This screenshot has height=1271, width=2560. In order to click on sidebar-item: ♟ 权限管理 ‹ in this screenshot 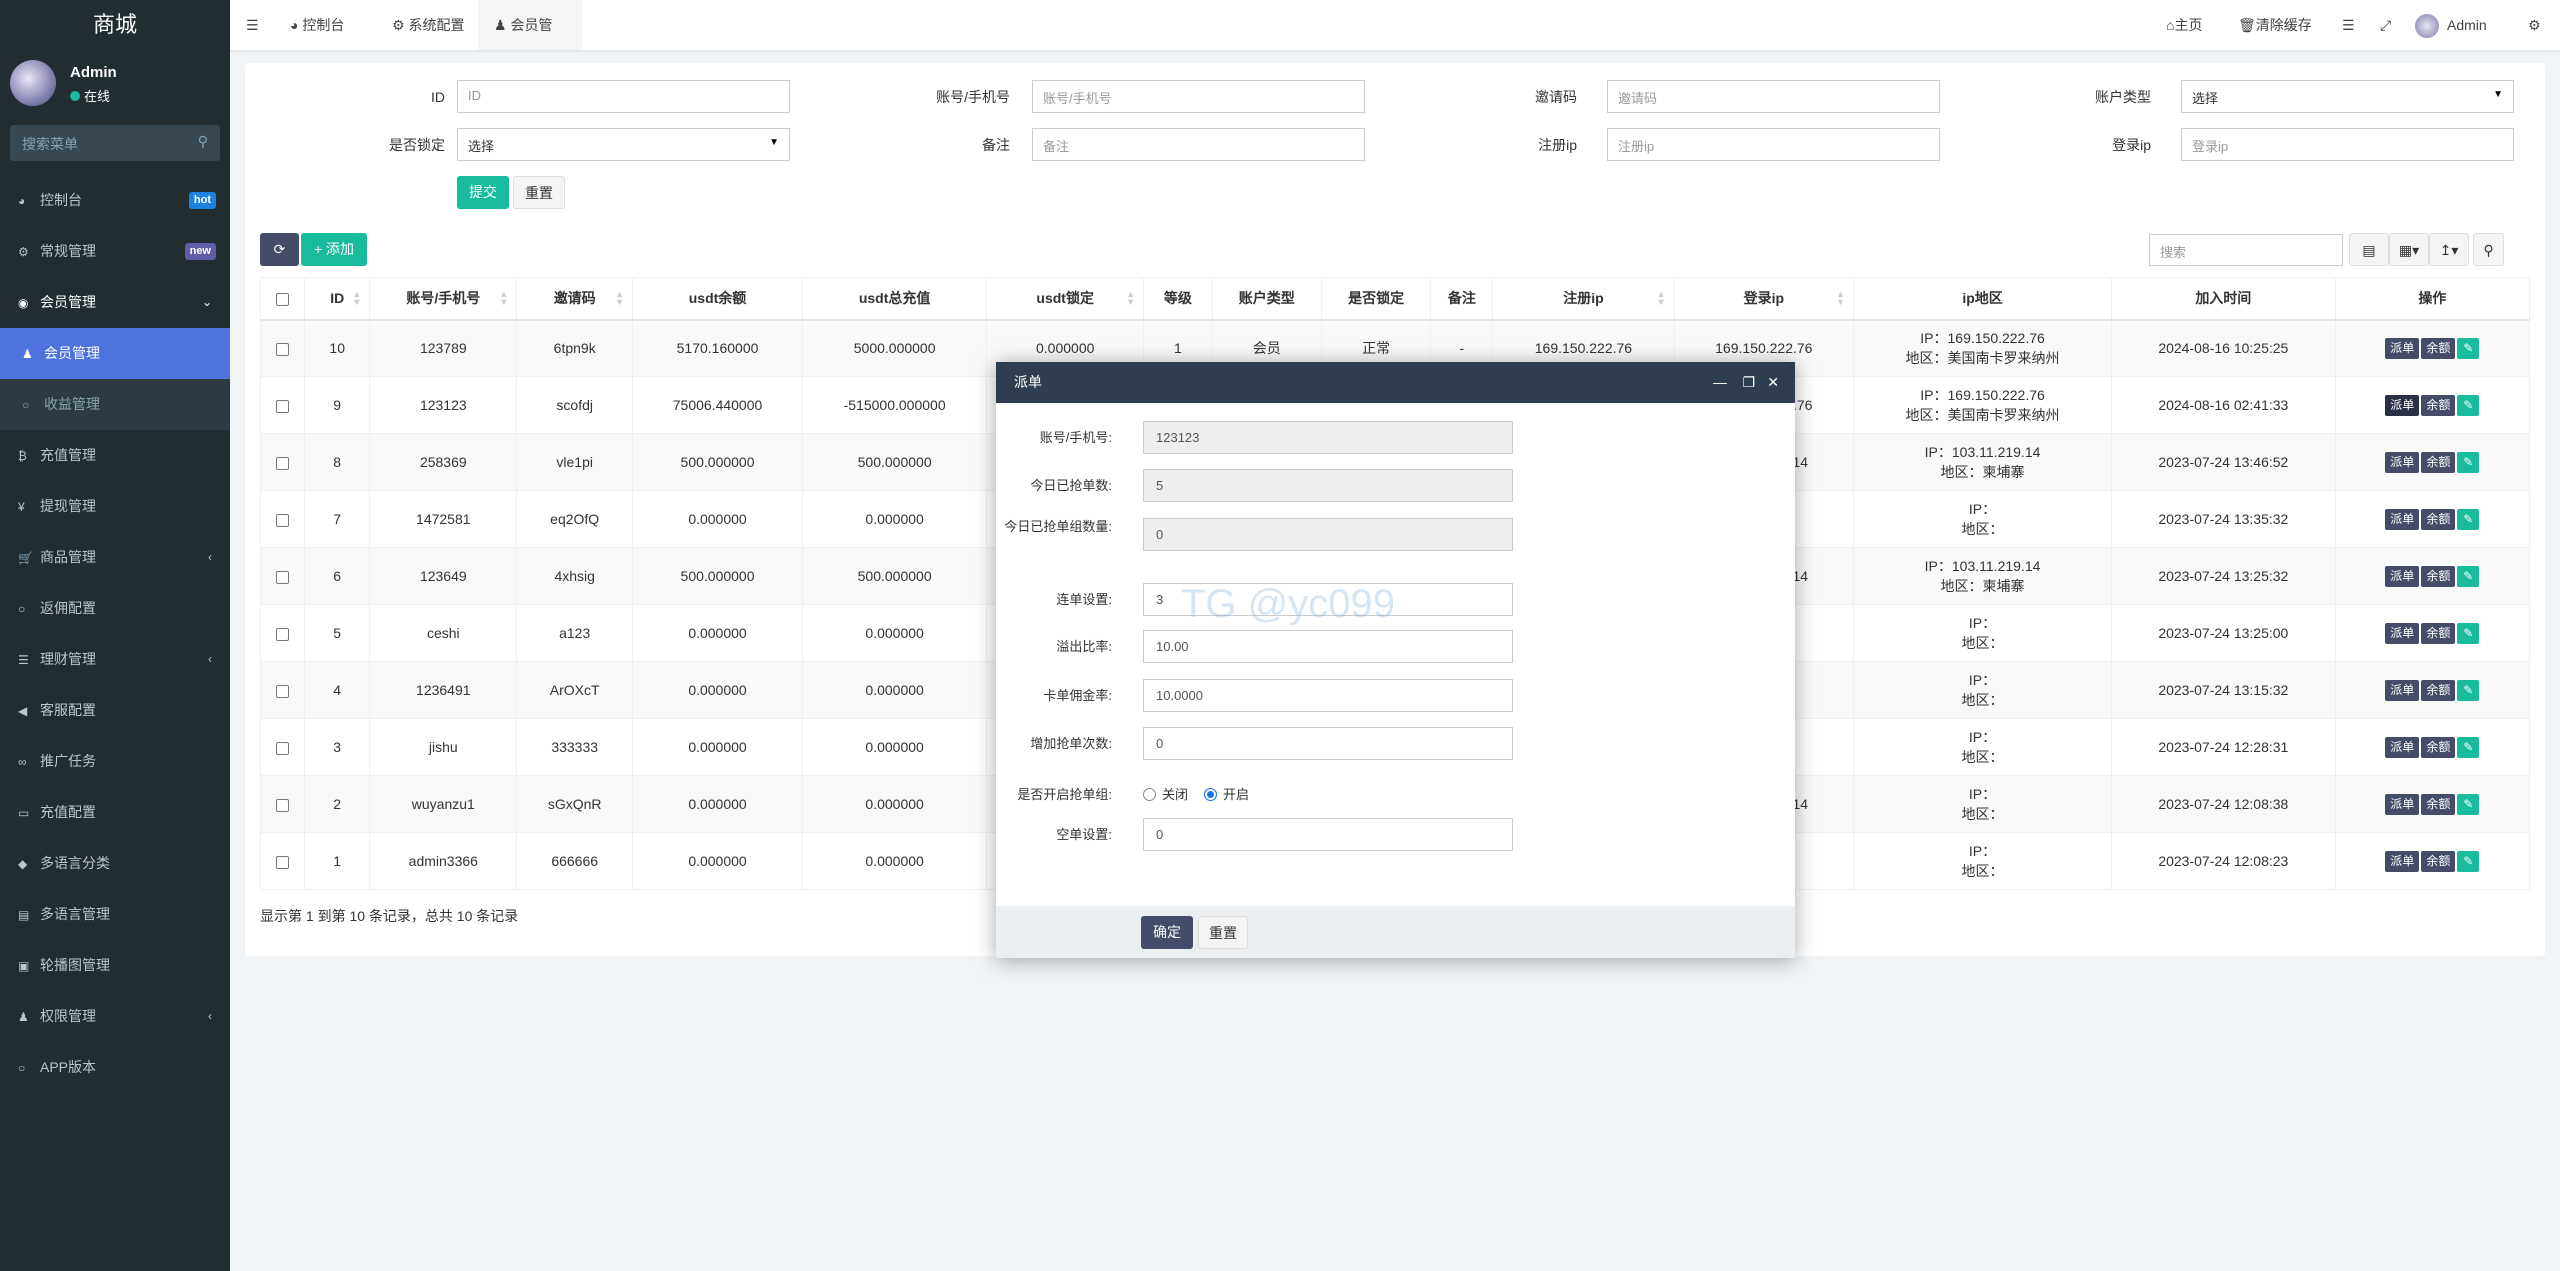, I will do `click(115, 1016)`.